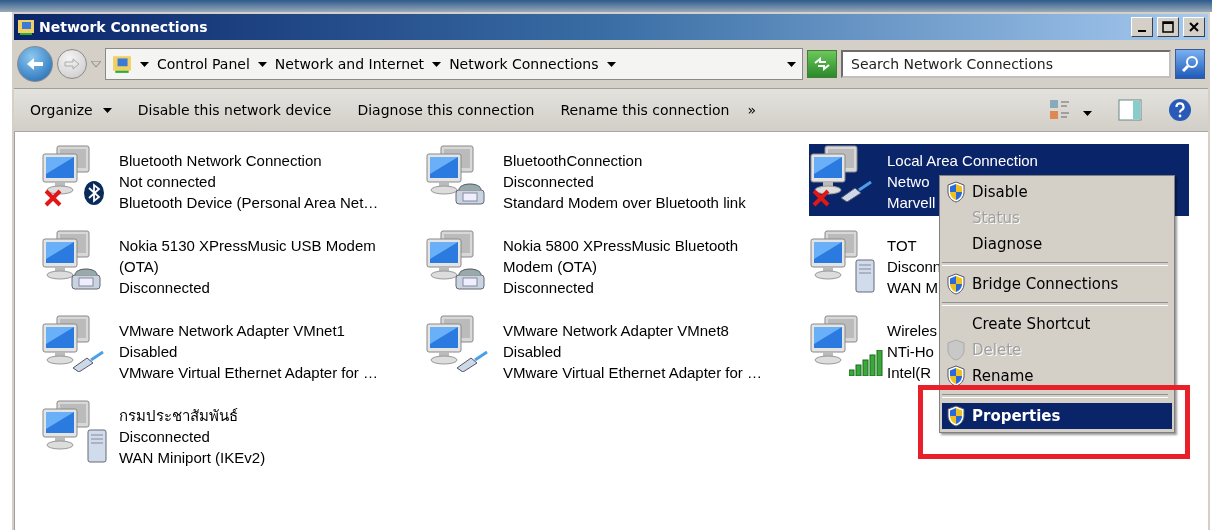  What do you see at coordinates (911, 203) in the screenshot?
I see `device-name: Marvell` at bounding box center [911, 203].